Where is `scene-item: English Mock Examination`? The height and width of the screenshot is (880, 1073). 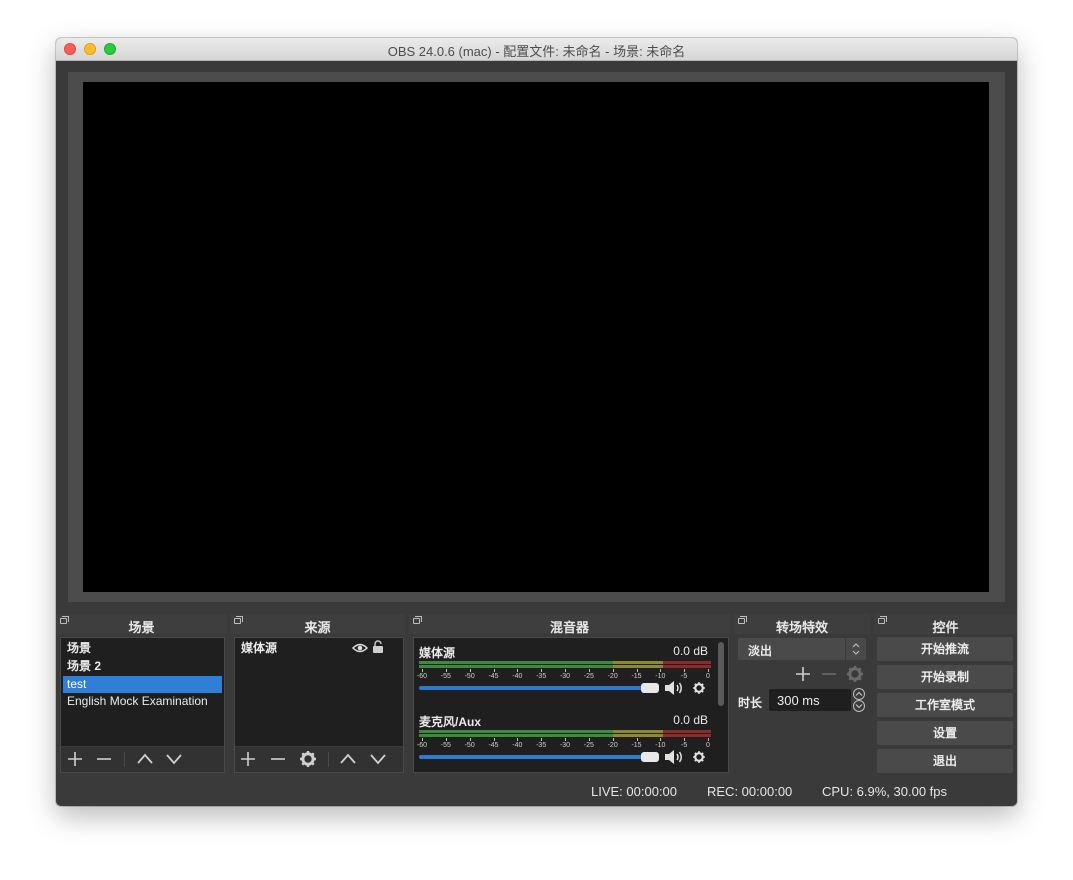 scene-item: English Mock Examination is located at coordinates (142, 701).